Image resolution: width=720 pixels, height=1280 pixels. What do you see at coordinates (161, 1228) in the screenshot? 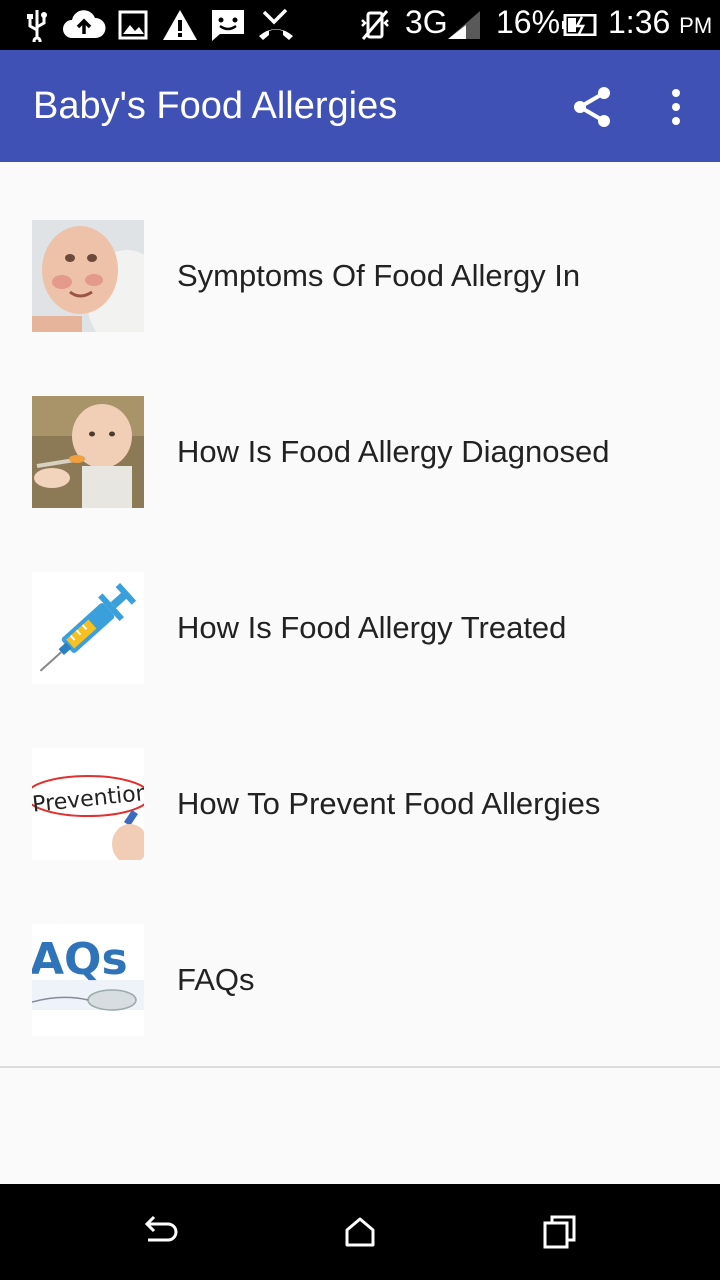
I see `back-icon` at bounding box center [161, 1228].